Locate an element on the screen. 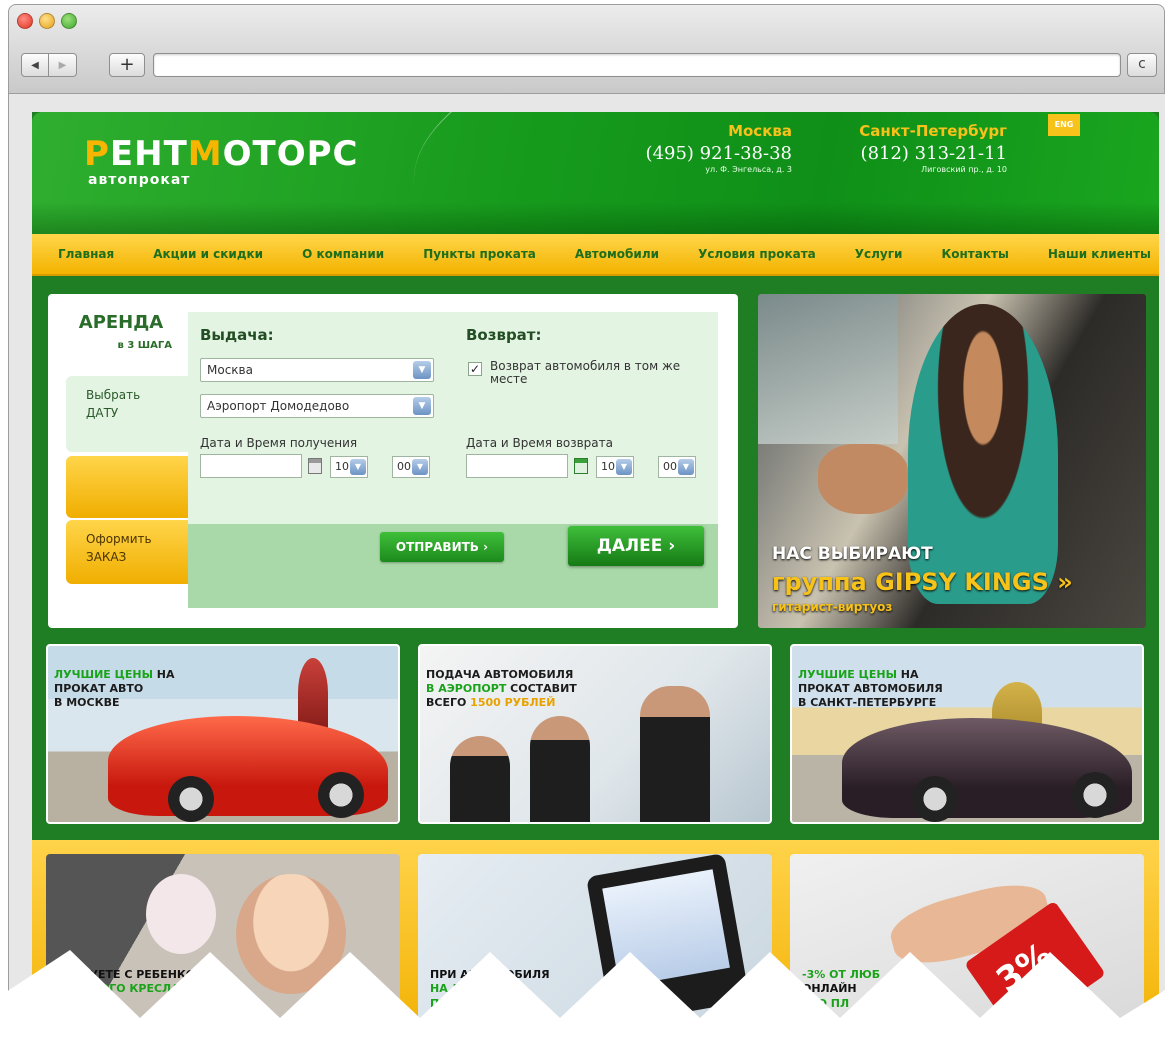 Image resolution: width=1165 pixels, height=1045 pixels. pickup-heading: Выдача: is located at coordinates (237, 335).